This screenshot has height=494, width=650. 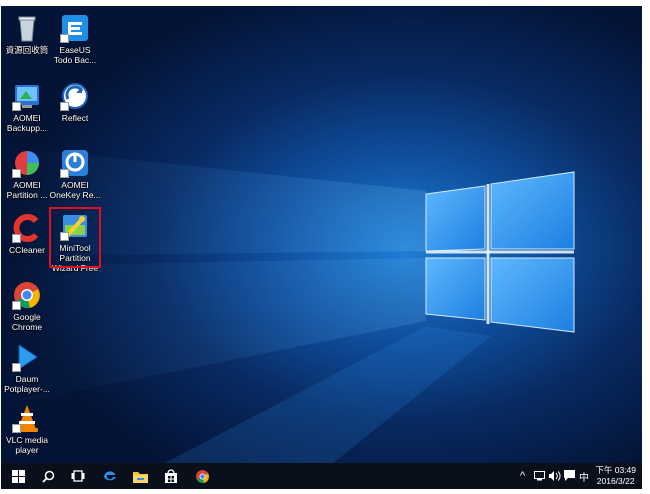 What do you see at coordinates (75, 28) in the screenshot?
I see `easeus-todo-backup-icon` at bounding box center [75, 28].